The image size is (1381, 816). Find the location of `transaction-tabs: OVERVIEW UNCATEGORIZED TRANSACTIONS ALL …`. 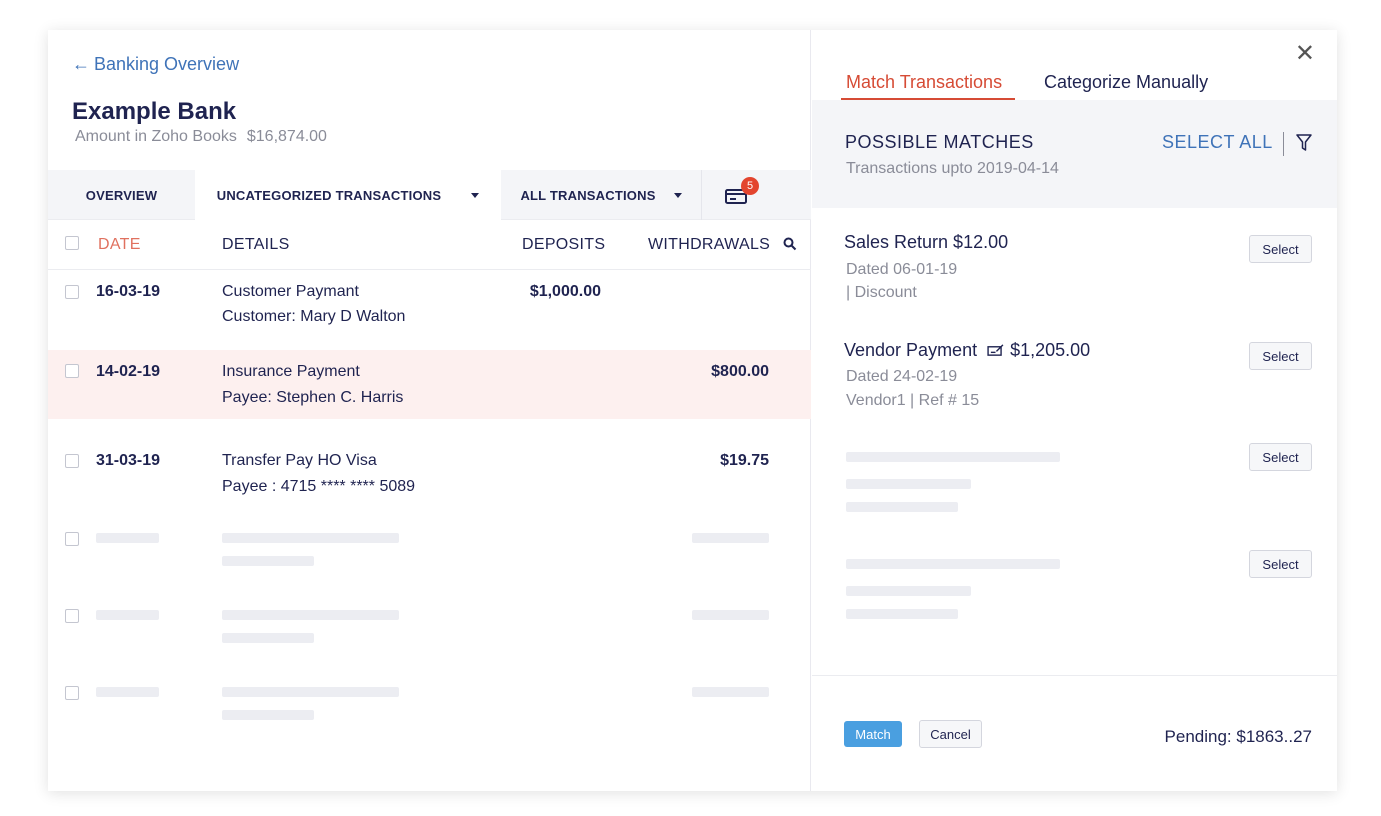

transaction-tabs: OVERVIEW UNCATEGORIZED TRANSACTIONS ALL … is located at coordinates (429, 195).